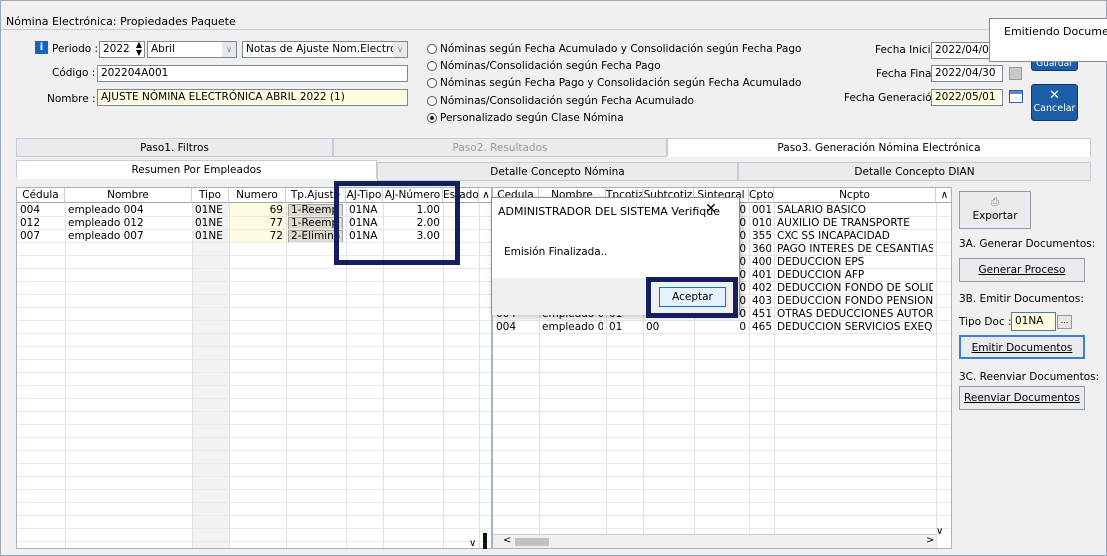 The height and width of the screenshot is (556, 1107). What do you see at coordinates (879, 147) in the screenshot?
I see `tab-paso3: Paso3. Generación Nómina Electrónica` at bounding box center [879, 147].